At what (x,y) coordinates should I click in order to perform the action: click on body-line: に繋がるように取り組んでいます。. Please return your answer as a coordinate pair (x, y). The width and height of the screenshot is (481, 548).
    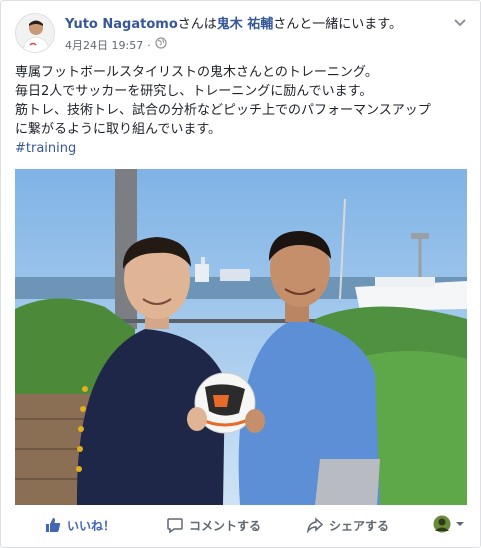
    Looking at the image, I should click on (118, 129).